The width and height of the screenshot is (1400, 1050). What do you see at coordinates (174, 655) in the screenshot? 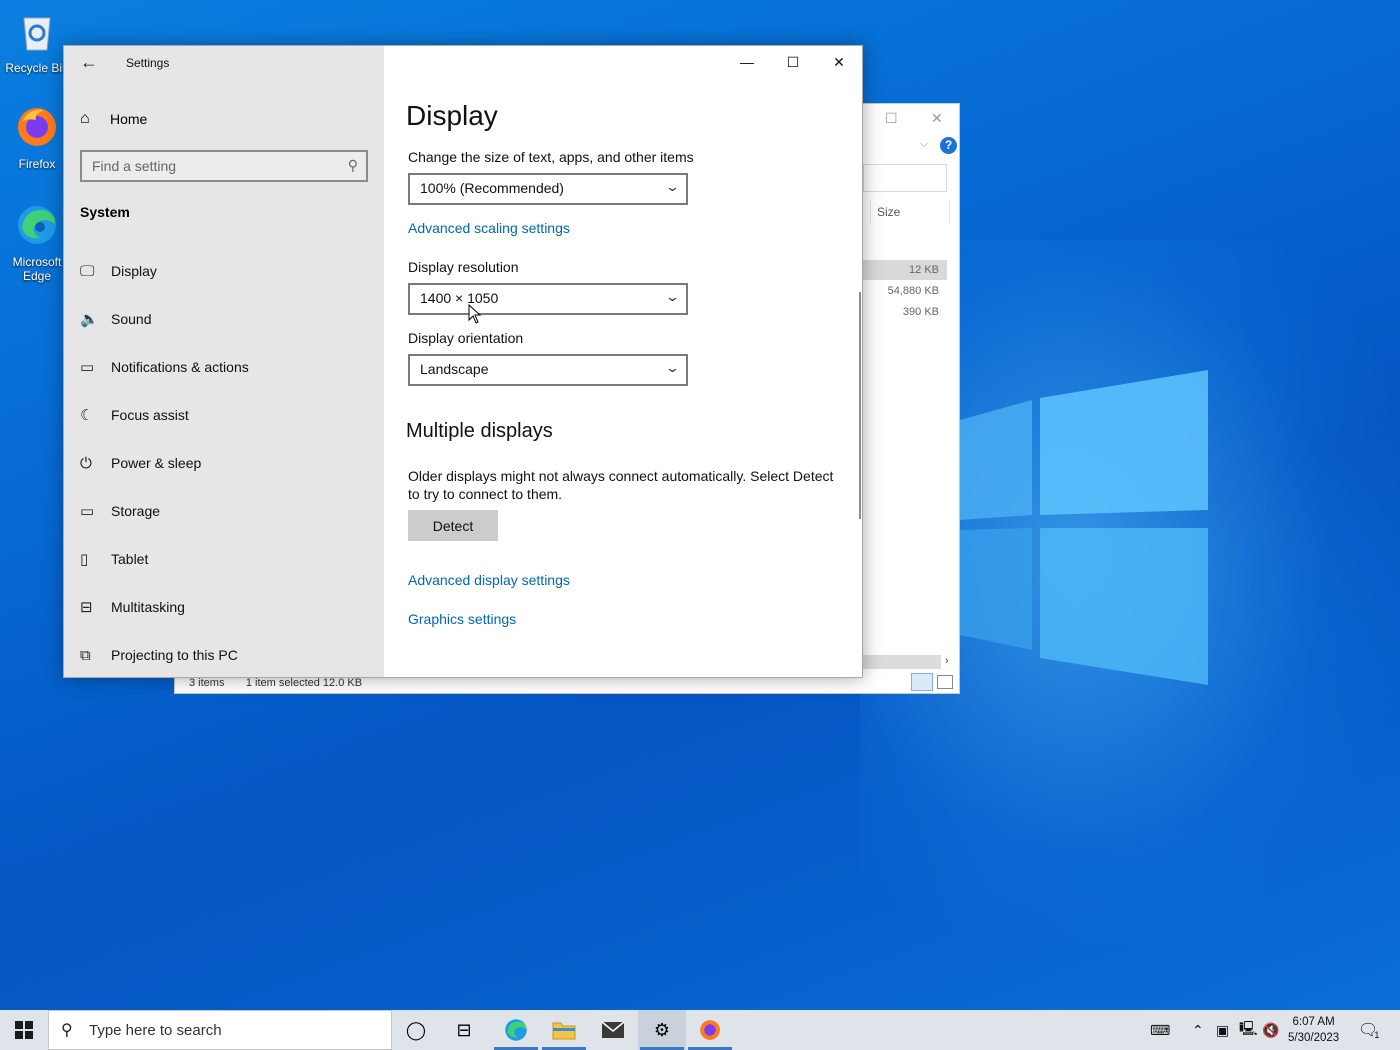
I see `sidebar-item-label: Projecting to this PC` at bounding box center [174, 655].